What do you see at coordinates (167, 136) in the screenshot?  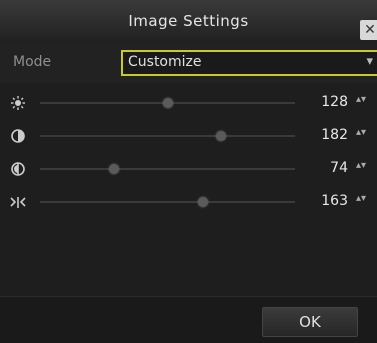 I see `contrast-slider-track` at bounding box center [167, 136].